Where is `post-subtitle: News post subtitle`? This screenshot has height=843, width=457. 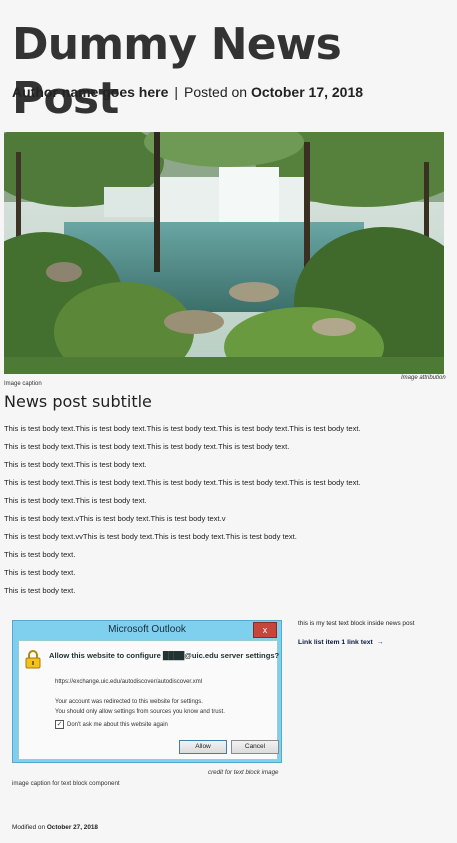 post-subtitle: News post subtitle is located at coordinates (78, 401).